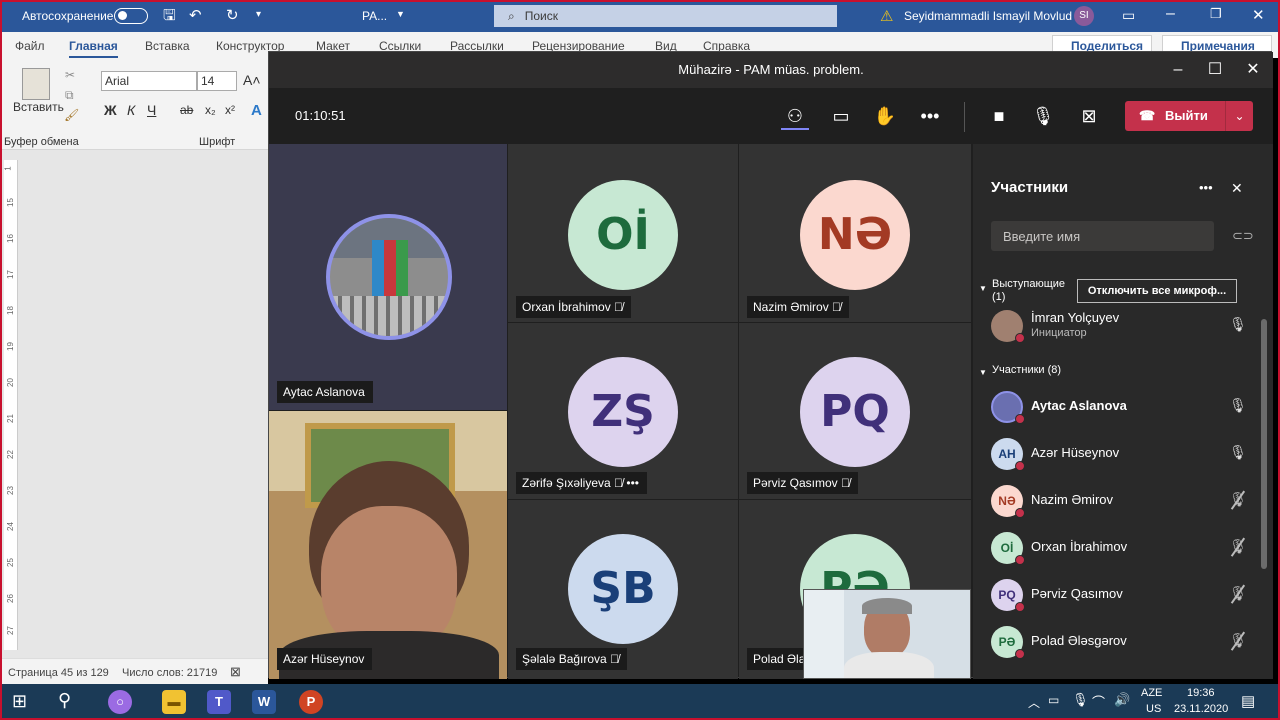 Image resolution: width=1280 pixels, height=720 pixels. I want to click on search-box: ⌕ Поиск, so click(665, 16).